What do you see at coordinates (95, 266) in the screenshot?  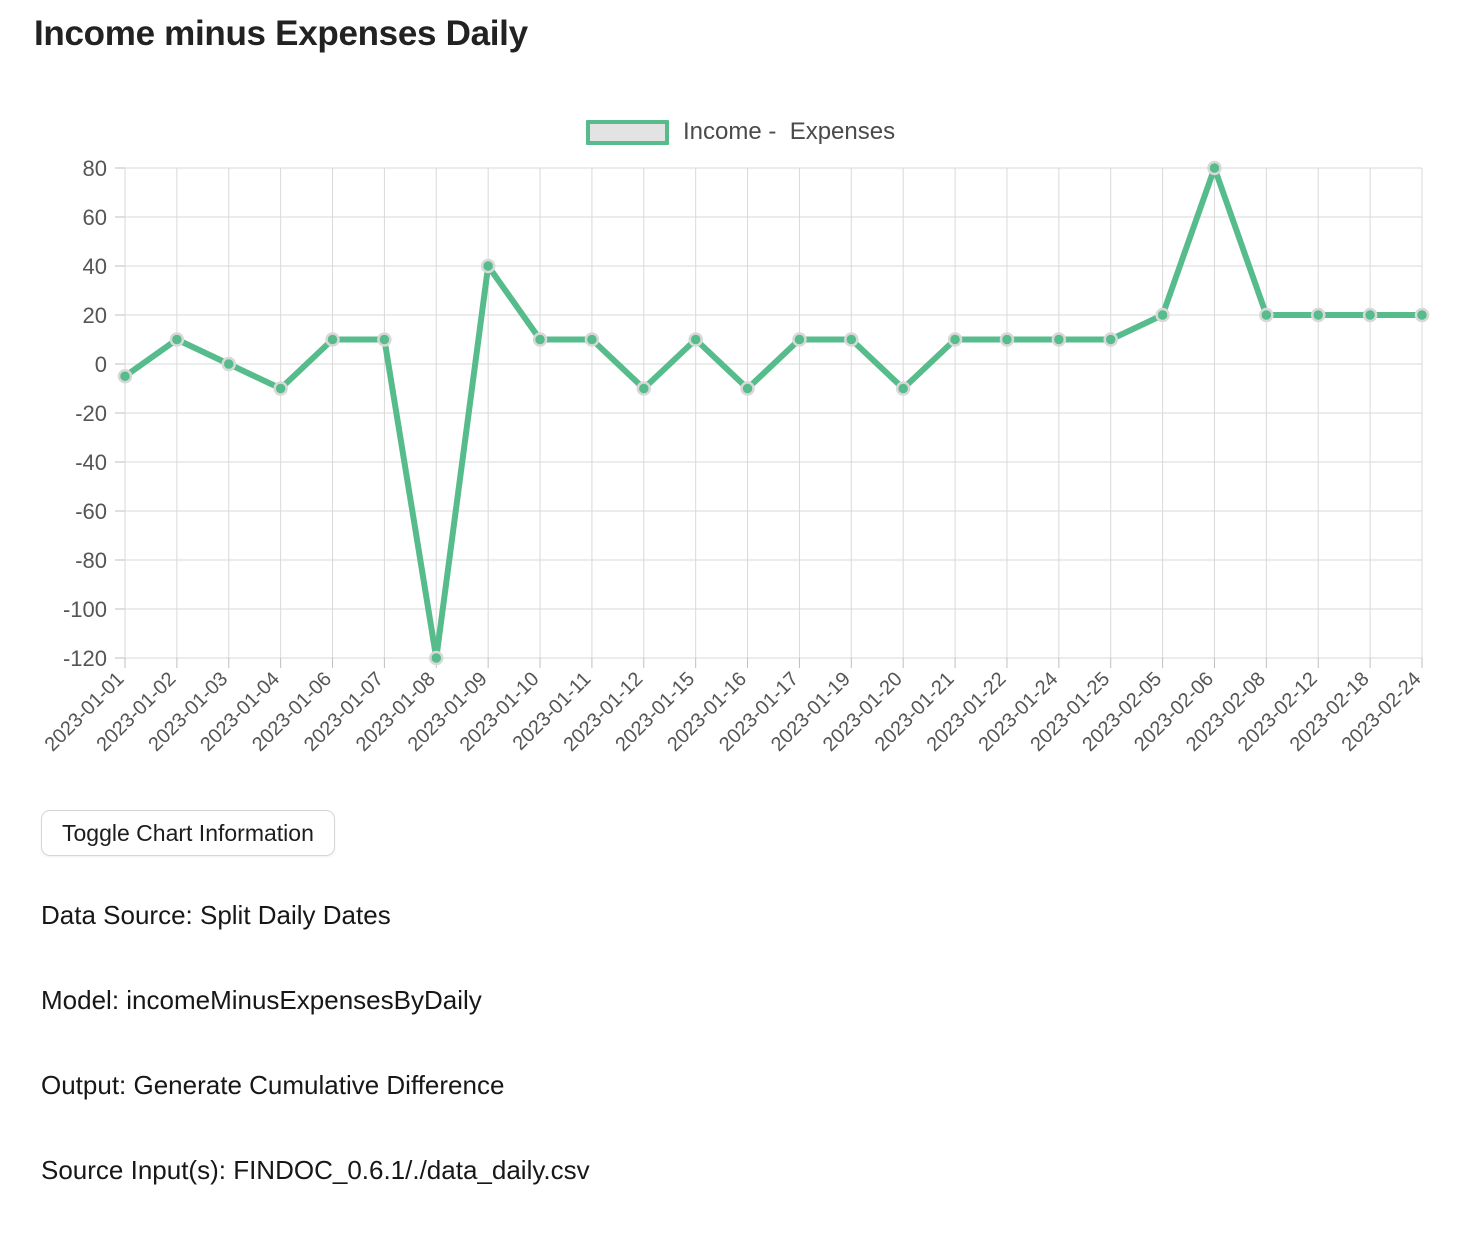 I see `y-axis-tick-label: 40` at bounding box center [95, 266].